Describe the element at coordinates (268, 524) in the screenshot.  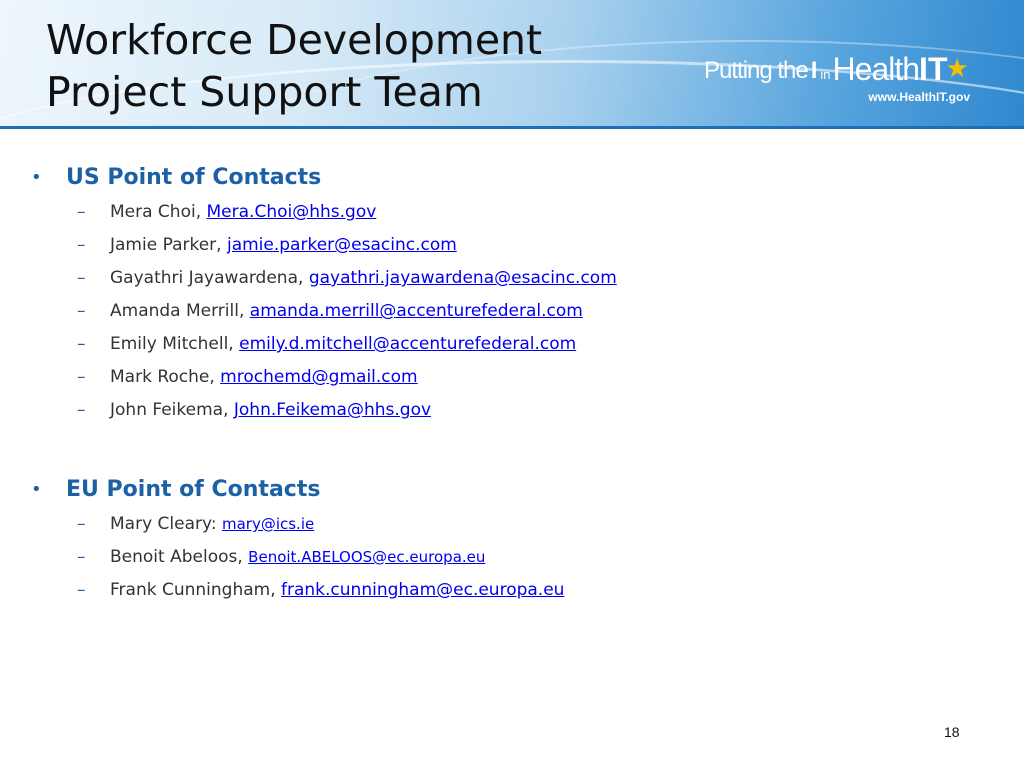
I see `contact-email-link: mary@ics.ie` at that location.